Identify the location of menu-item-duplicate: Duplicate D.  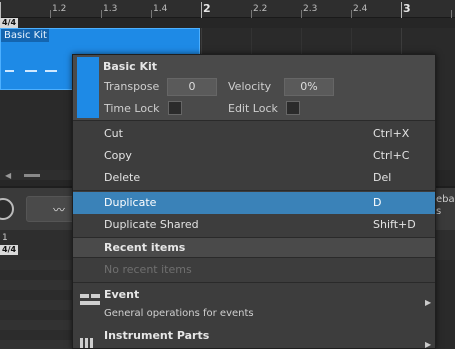
(254, 203).